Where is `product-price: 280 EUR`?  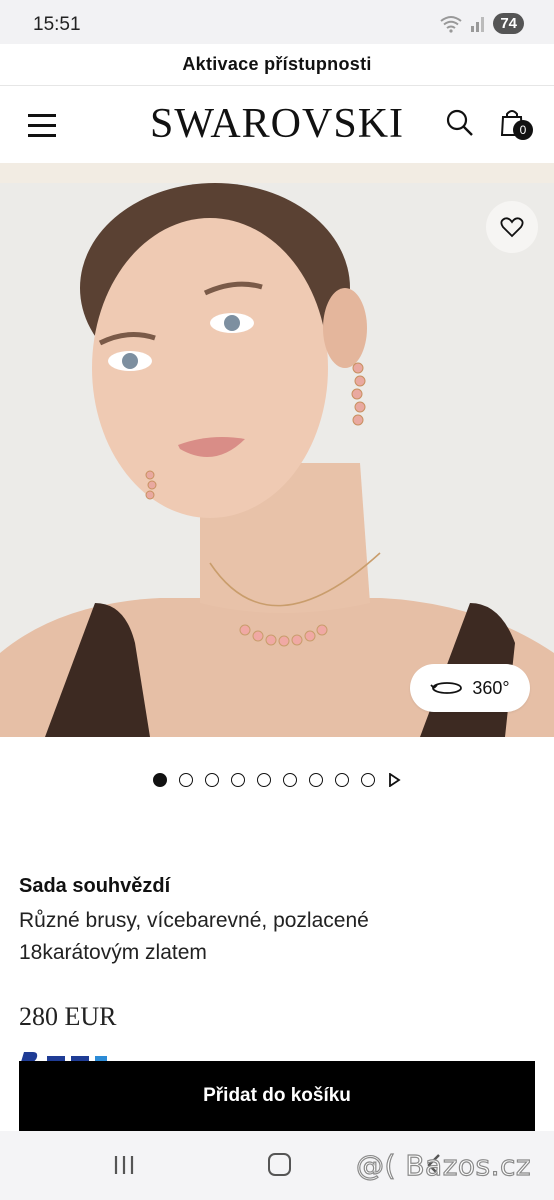
product-price: 280 EUR is located at coordinates (68, 1016).